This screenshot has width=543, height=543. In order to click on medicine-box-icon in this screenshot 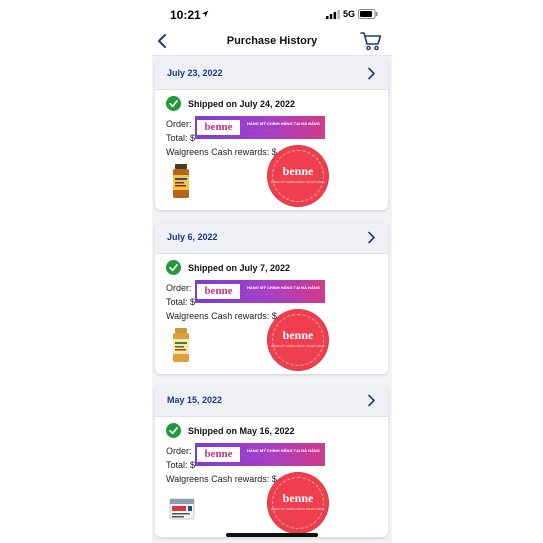, I will do `click(182, 508)`.